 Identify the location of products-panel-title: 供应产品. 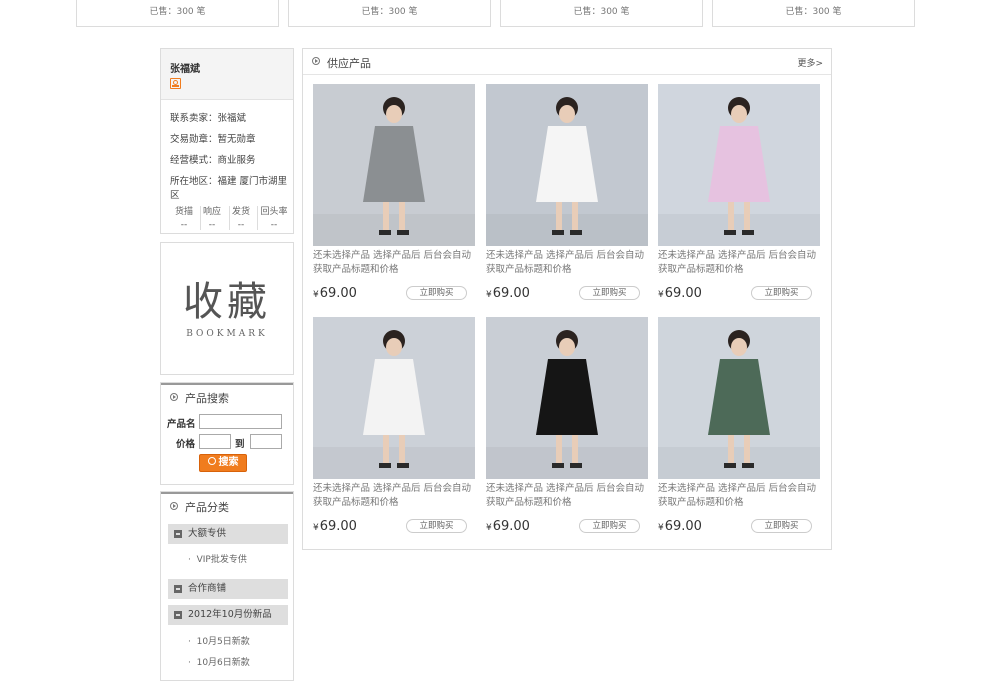
(349, 63).